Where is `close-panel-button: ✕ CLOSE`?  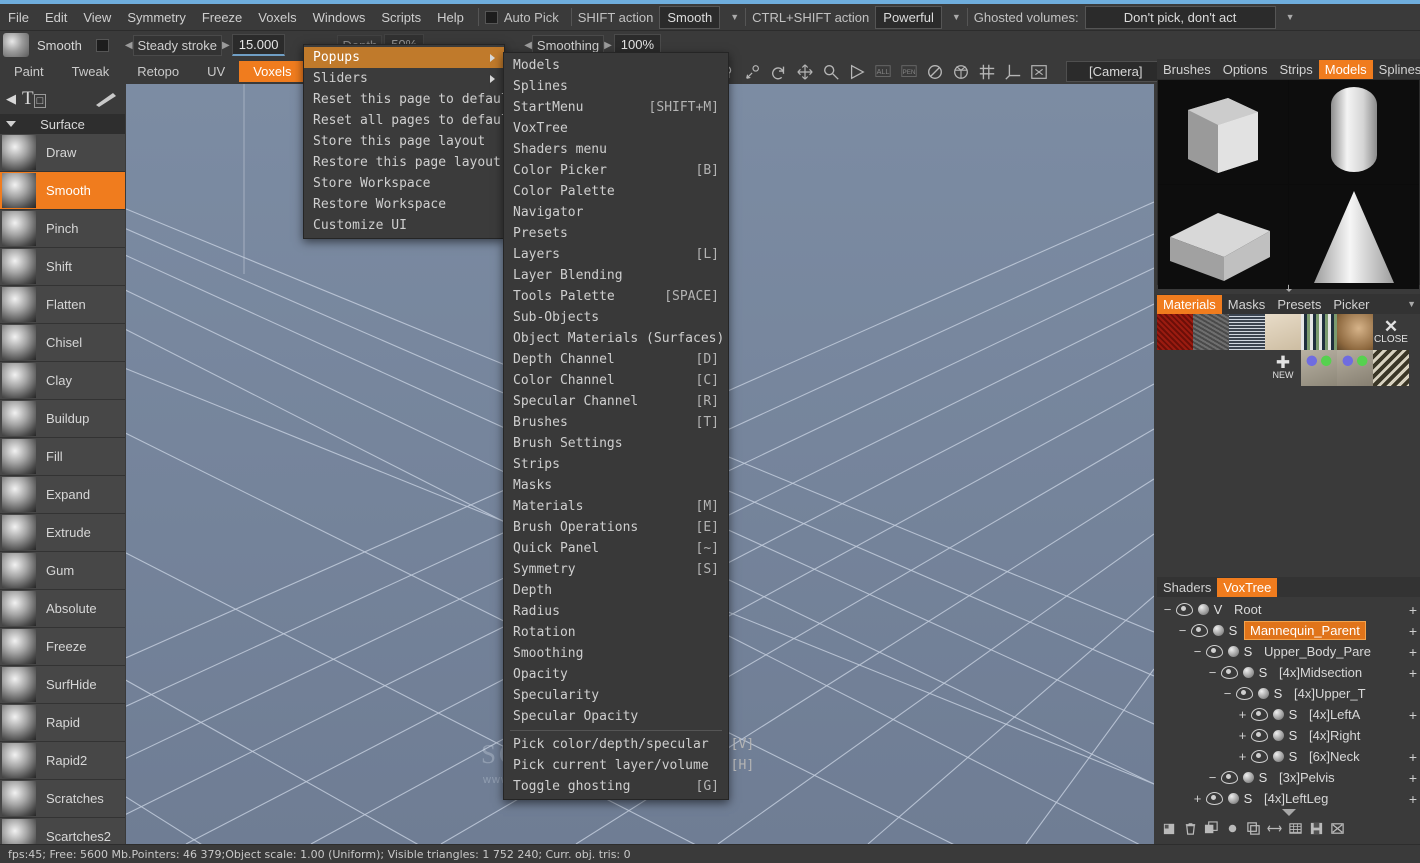
close-panel-button: ✕ CLOSE is located at coordinates (1391, 332).